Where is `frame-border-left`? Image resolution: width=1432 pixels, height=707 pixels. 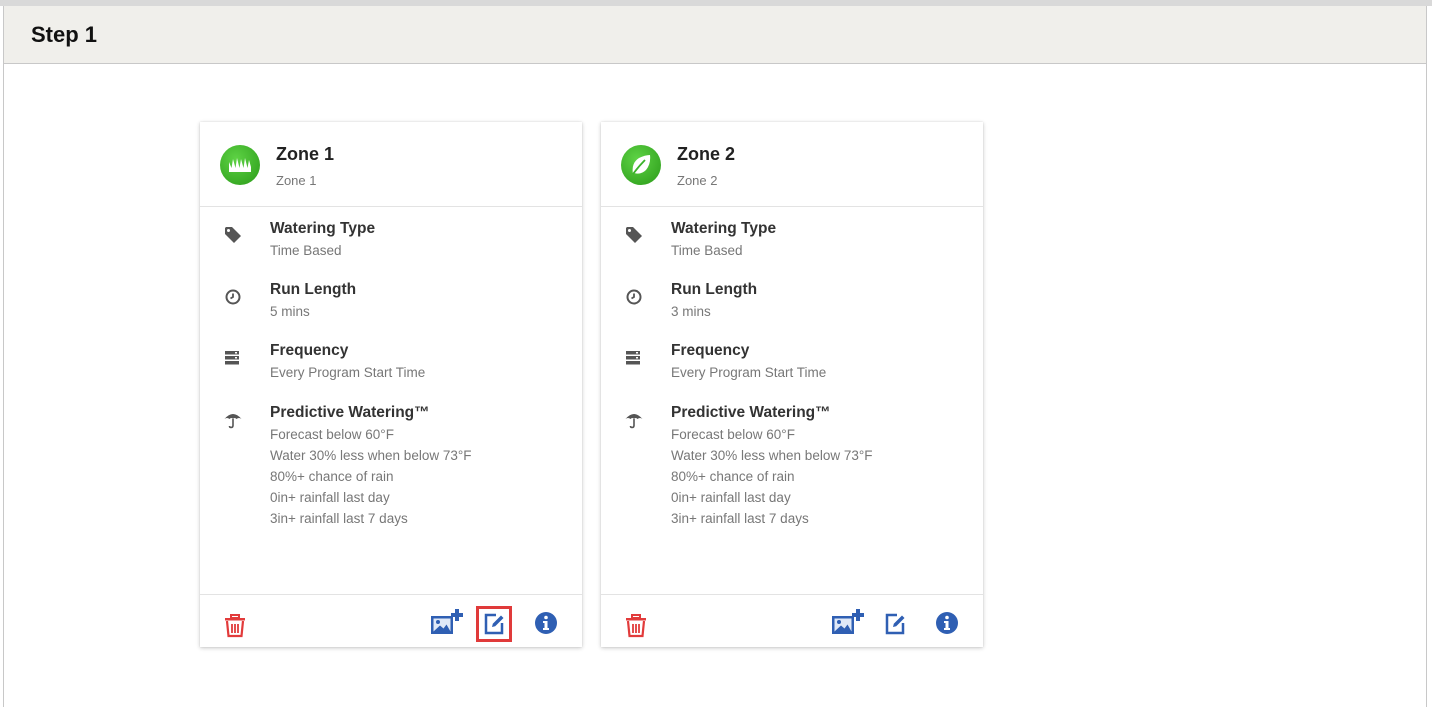 frame-border-left is located at coordinates (3, 385).